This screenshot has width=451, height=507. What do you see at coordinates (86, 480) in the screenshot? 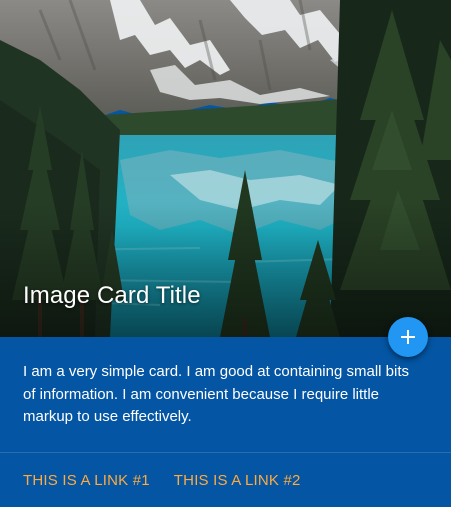
I see `card-link-1: This is a link #1` at bounding box center [86, 480].